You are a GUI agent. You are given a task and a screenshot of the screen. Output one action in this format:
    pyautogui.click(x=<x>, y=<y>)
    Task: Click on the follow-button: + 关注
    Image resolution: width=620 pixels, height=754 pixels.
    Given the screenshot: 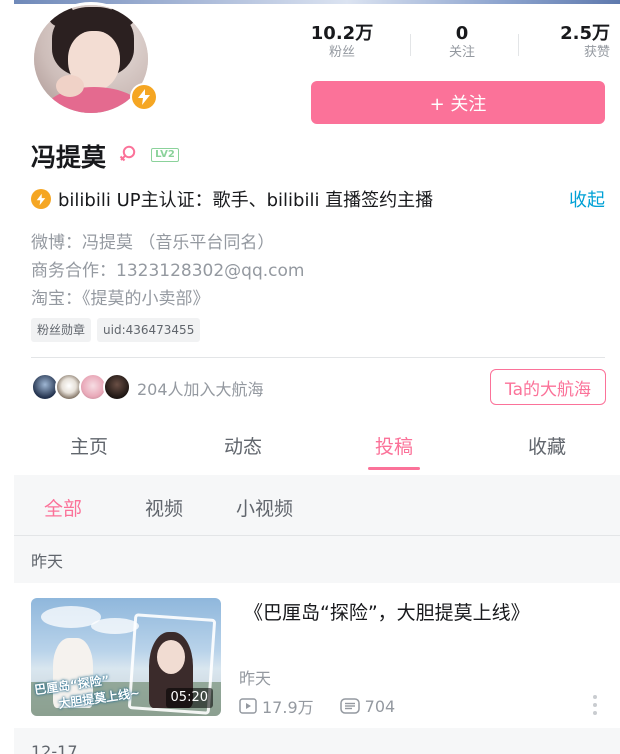 What is the action you would take?
    pyautogui.click(x=458, y=102)
    